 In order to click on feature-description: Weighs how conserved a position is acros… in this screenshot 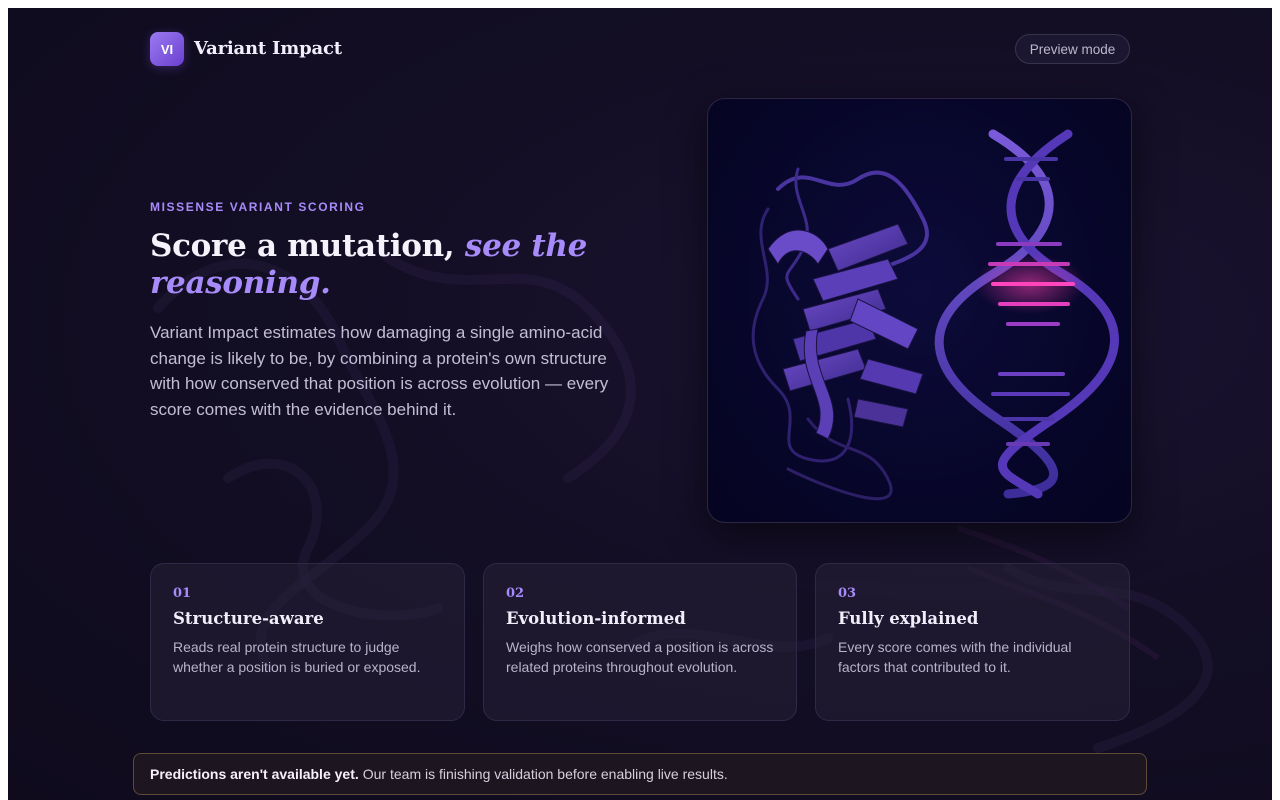, I will do `click(640, 657)`.